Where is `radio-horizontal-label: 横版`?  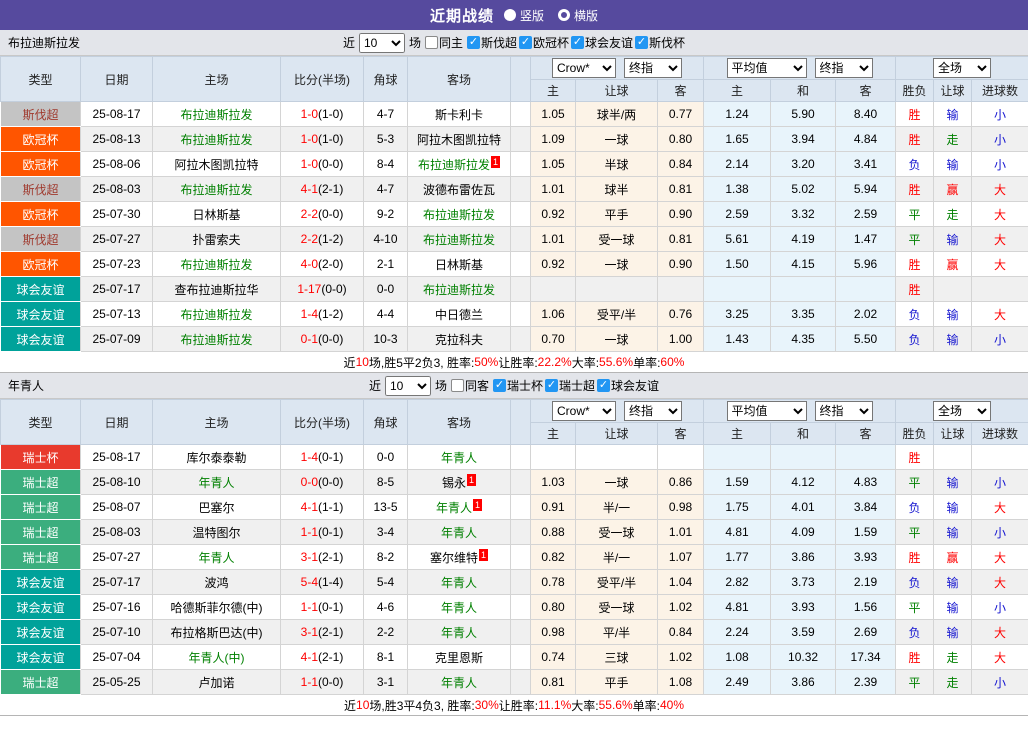 radio-horizontal-label: 横版 is located at coordinates (586, 15).